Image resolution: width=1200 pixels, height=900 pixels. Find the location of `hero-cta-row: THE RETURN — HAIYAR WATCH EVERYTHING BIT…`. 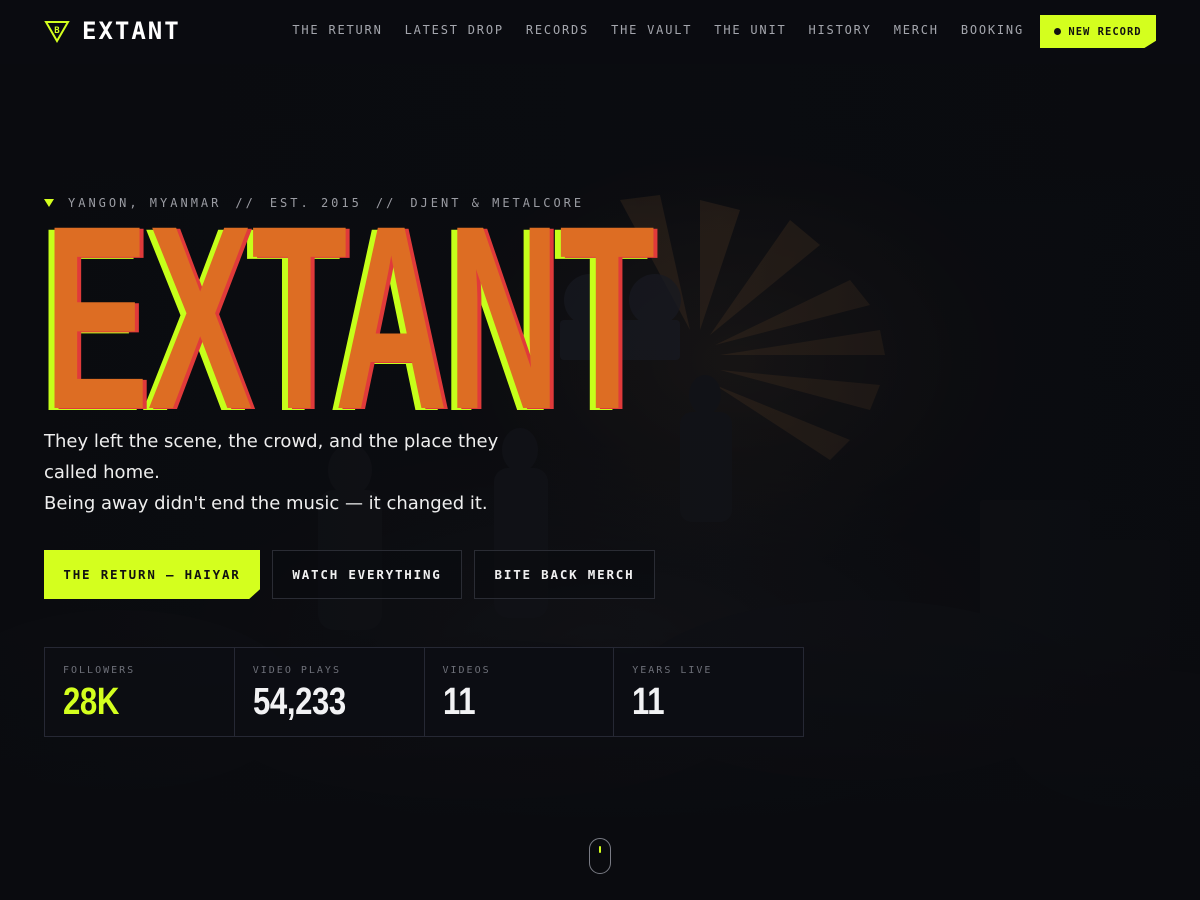

hero-cta-row: THE RETURN — HAIYAR WATCH EVERYTHING BIT… is located at coordinates (349, 574).